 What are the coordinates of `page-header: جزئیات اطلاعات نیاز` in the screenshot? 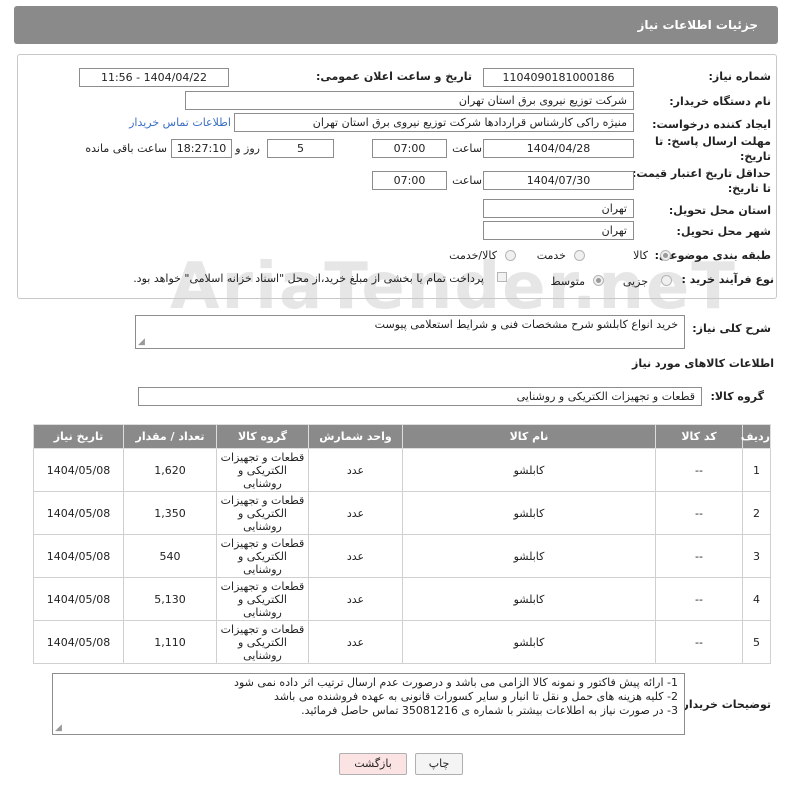 It's located at (396, 25).